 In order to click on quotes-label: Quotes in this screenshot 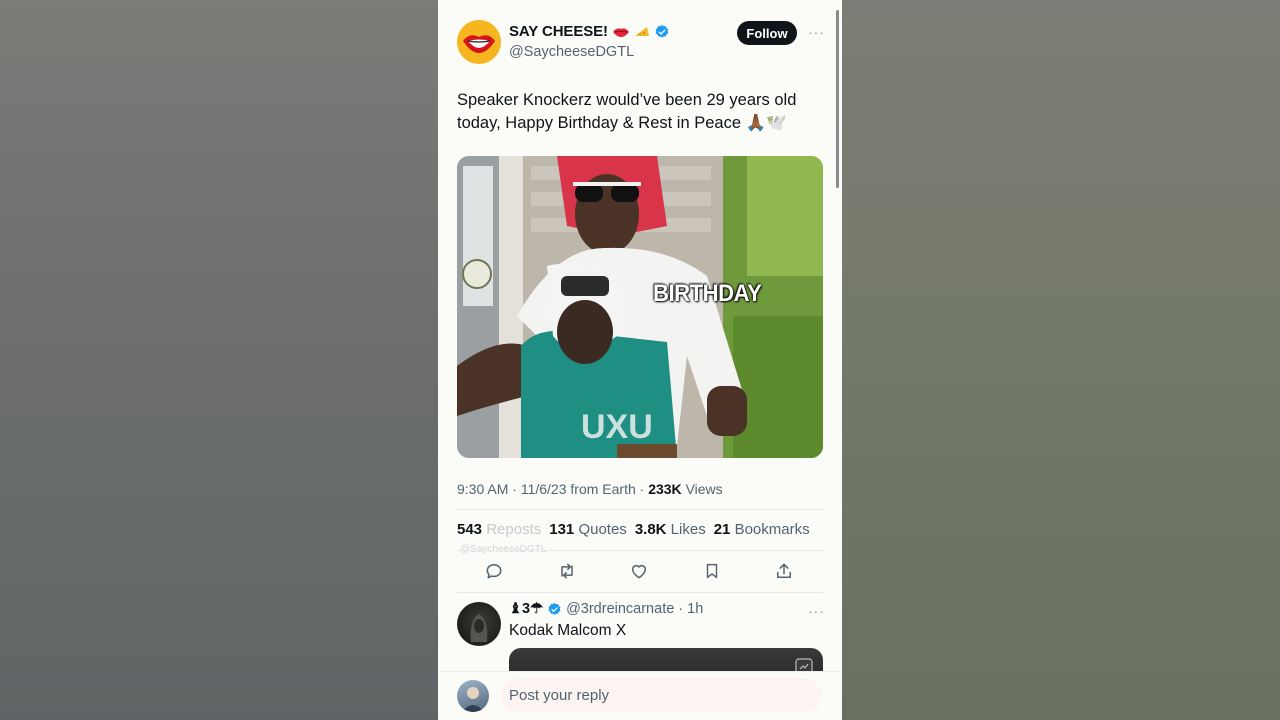, I will do `click(602, 529)`.